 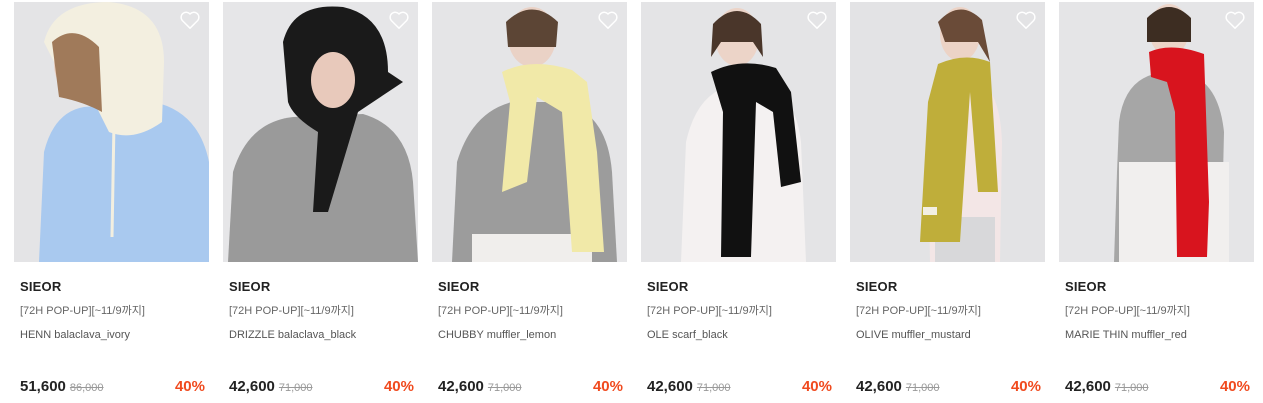 I want to click on product-name: OLE scarf_black, so click(x=741, y=335).